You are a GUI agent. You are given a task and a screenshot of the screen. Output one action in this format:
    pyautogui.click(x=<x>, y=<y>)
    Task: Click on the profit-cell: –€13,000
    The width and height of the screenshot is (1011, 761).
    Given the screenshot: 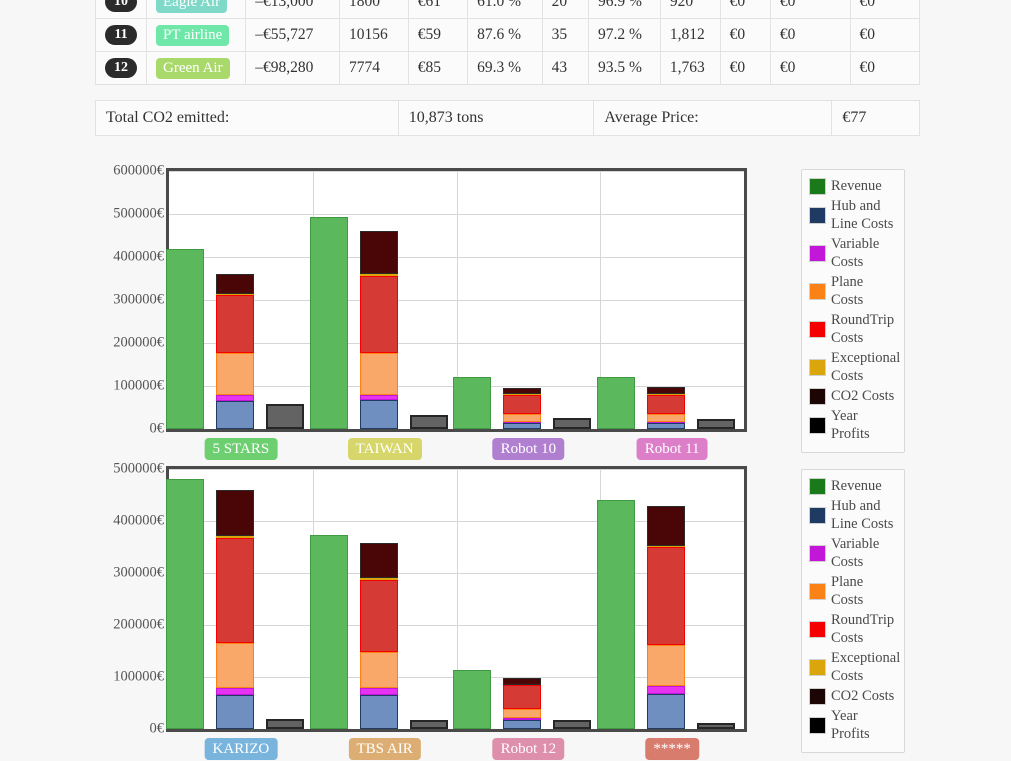 What is the action you would take?
    pyautogui.click(x=292, y=9)
    